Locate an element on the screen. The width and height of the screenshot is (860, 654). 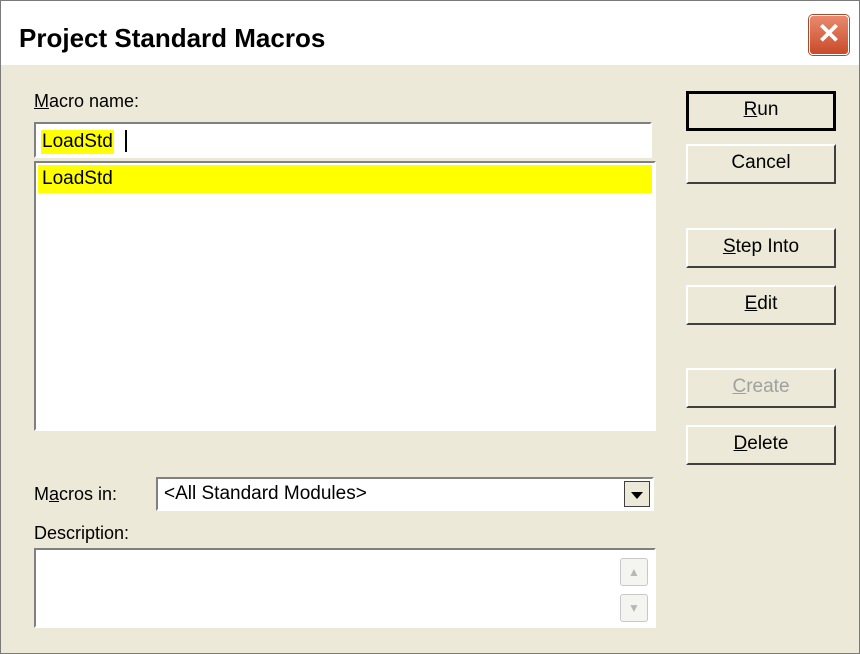
close-icon: ✕ is located at coordinates (829, 33).